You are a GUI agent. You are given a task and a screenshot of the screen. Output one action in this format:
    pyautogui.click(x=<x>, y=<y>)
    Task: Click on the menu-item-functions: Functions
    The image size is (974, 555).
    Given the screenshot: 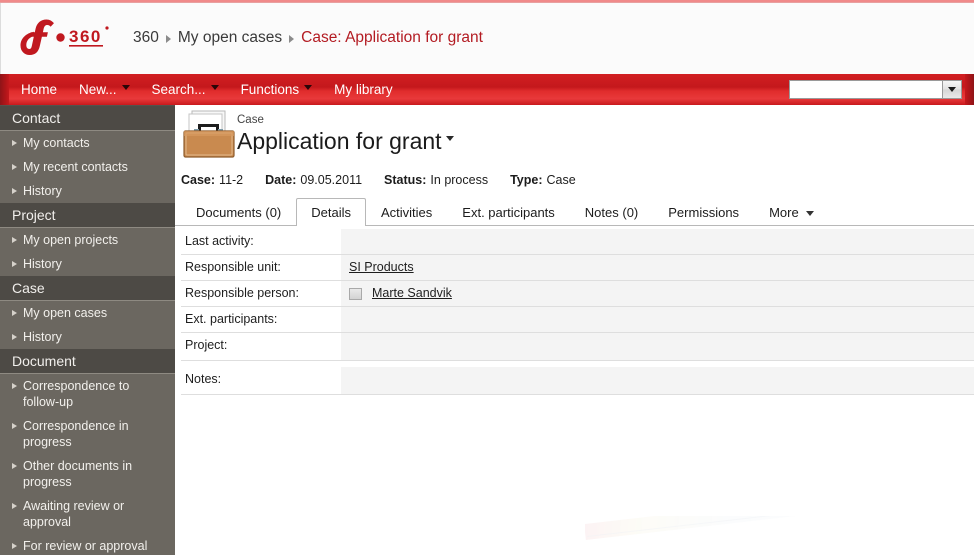 What is the action you would take?
    pyautogui.click(x=277, y=89)
    